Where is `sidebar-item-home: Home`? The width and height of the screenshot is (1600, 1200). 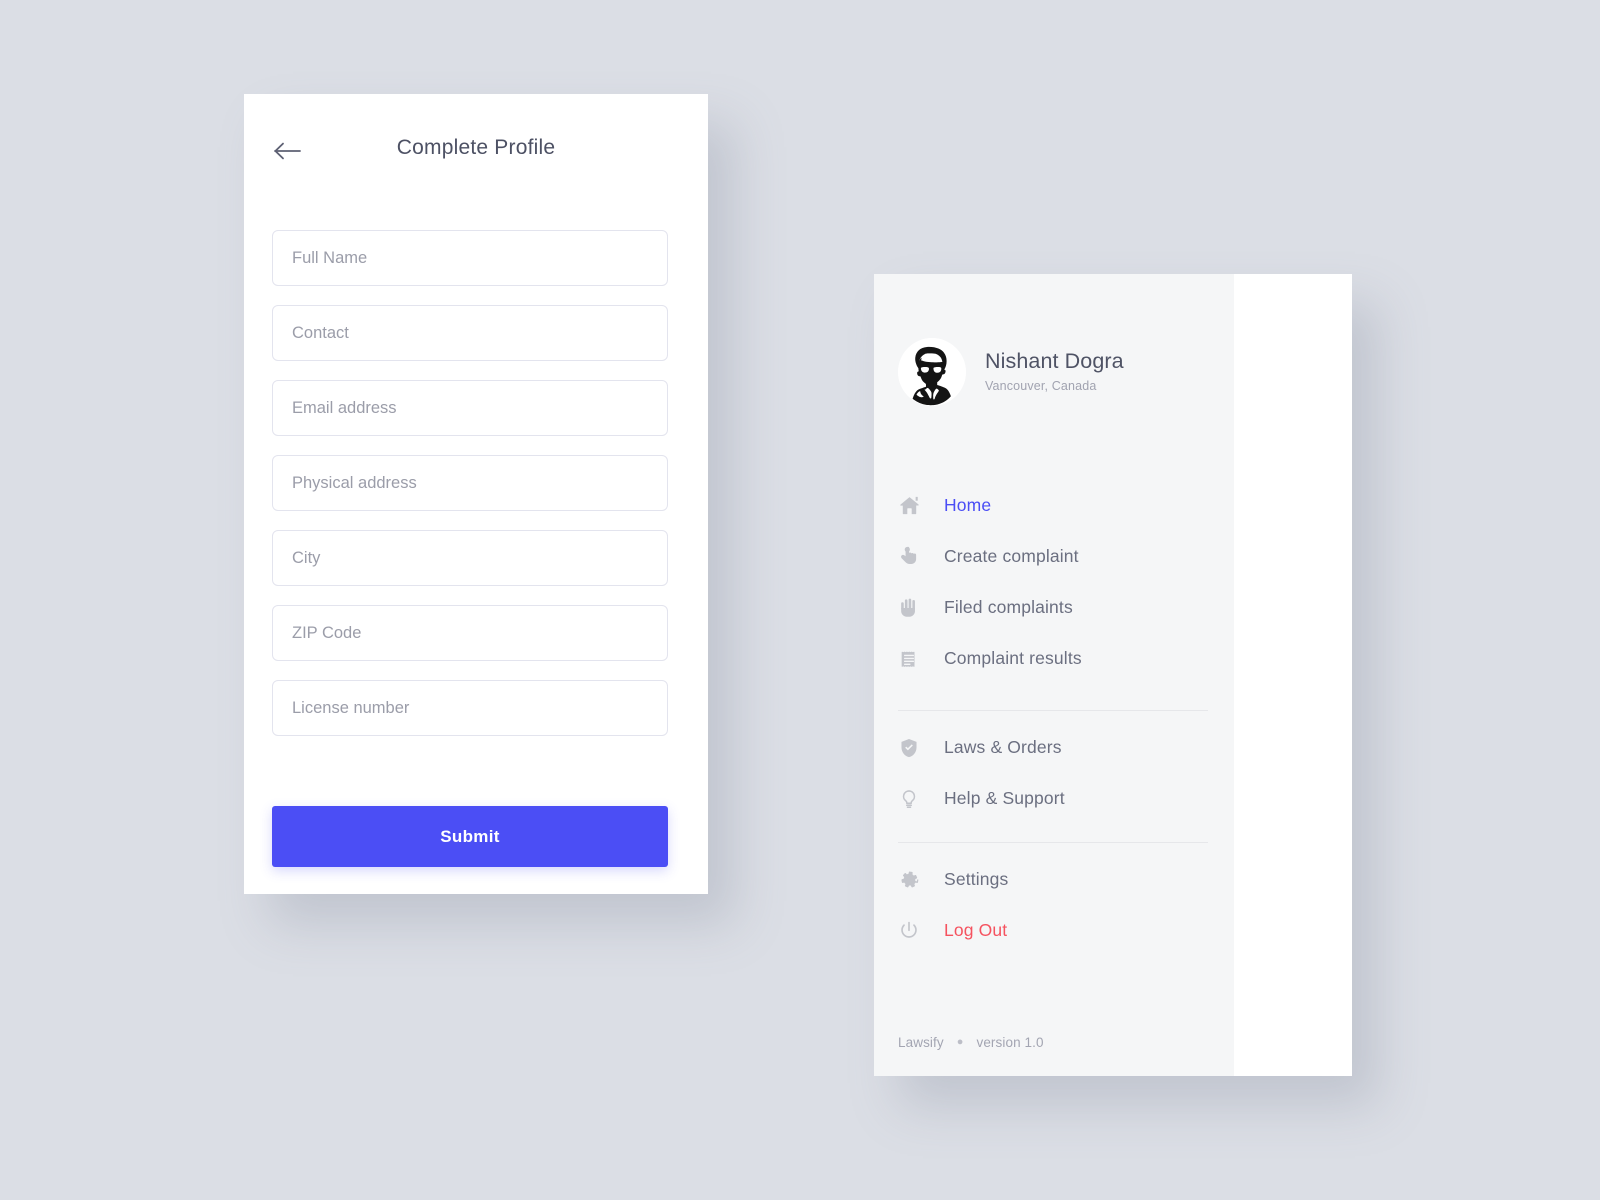 sidebar-item-home: Home is located at coordinates (1054, 505).